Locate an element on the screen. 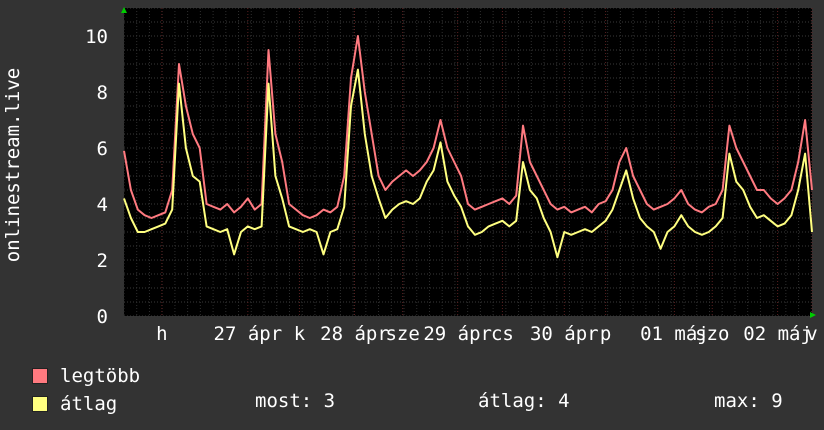 This screenshot has width=824, height=430. x-tick-label: 29 ápr is located at coordinates (457, 334).